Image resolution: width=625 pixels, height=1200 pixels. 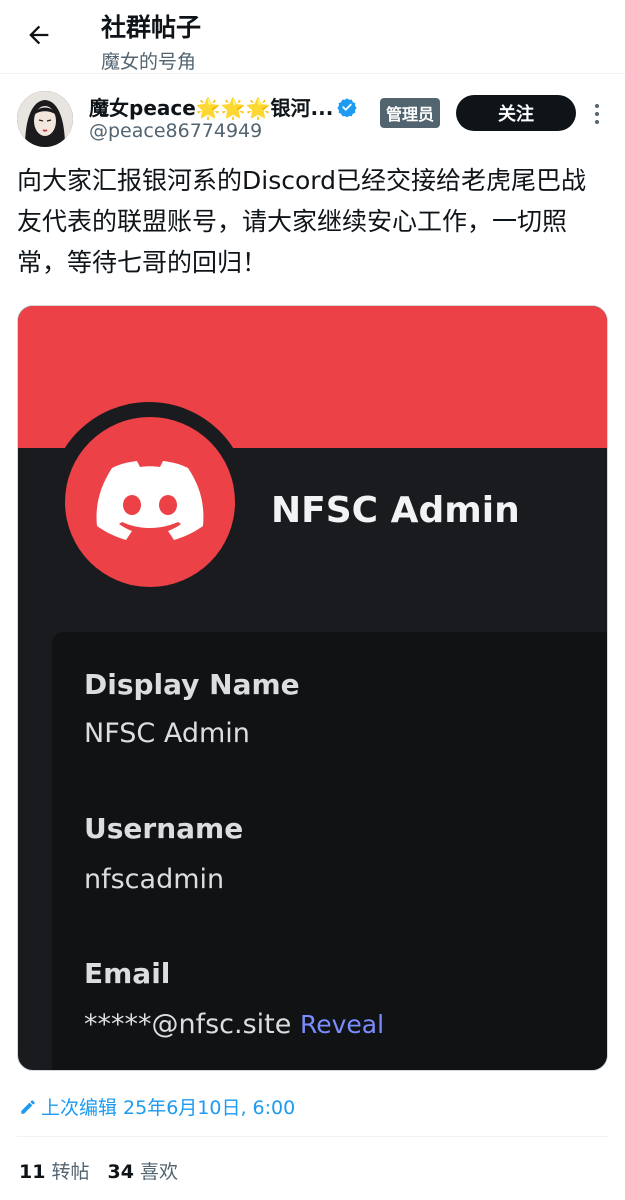 I want to click on edit-pencil-icon, so click(x=28, y=1106).